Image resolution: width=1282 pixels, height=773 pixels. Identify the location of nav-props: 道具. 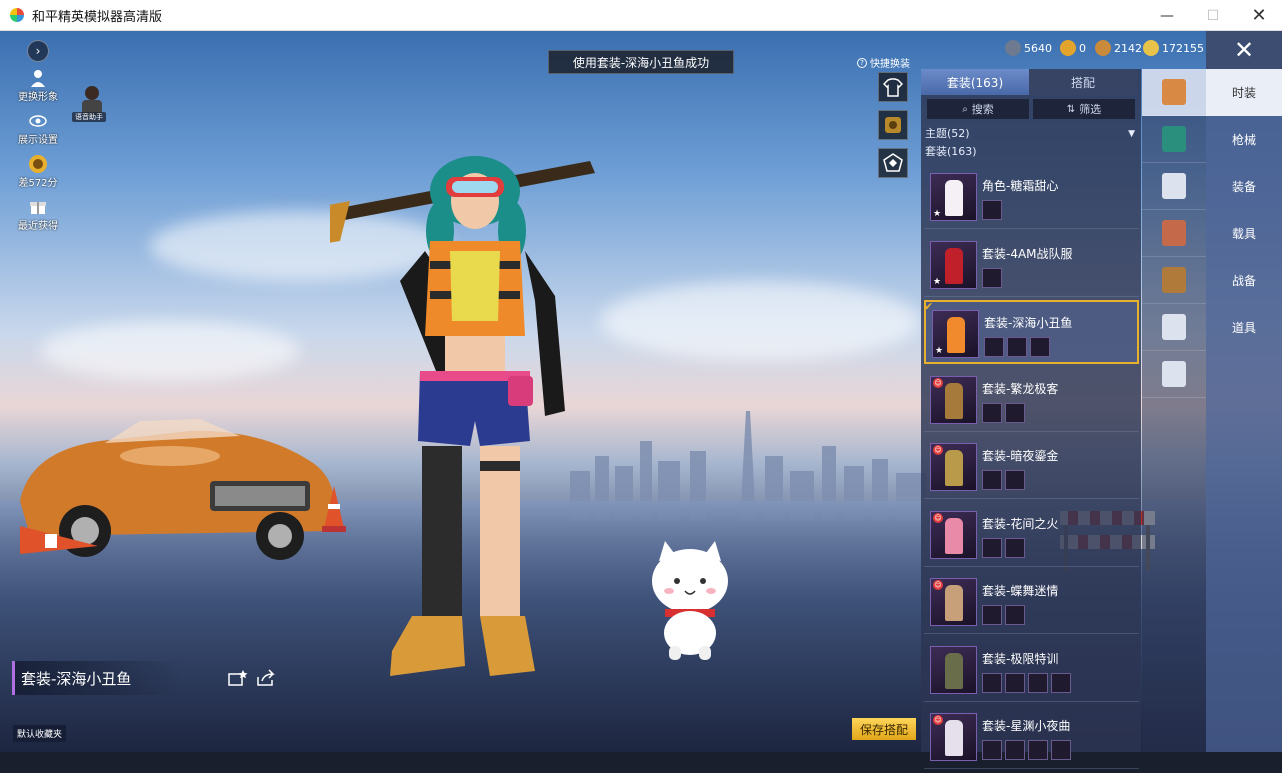
(1244, 327).